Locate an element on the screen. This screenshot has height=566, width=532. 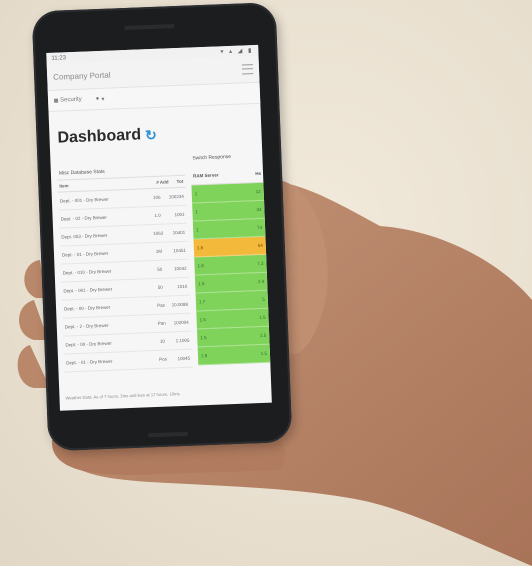
dashboard-header: Dashboard ↻ is located at coordinates (156, 131).